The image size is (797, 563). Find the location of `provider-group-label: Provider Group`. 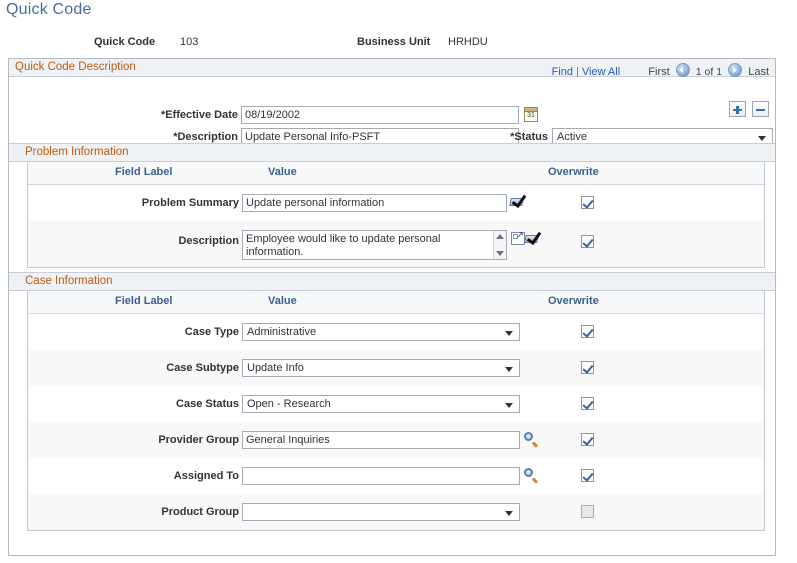

provider-group-label: Provider Group is located at coordinates (198, 440).